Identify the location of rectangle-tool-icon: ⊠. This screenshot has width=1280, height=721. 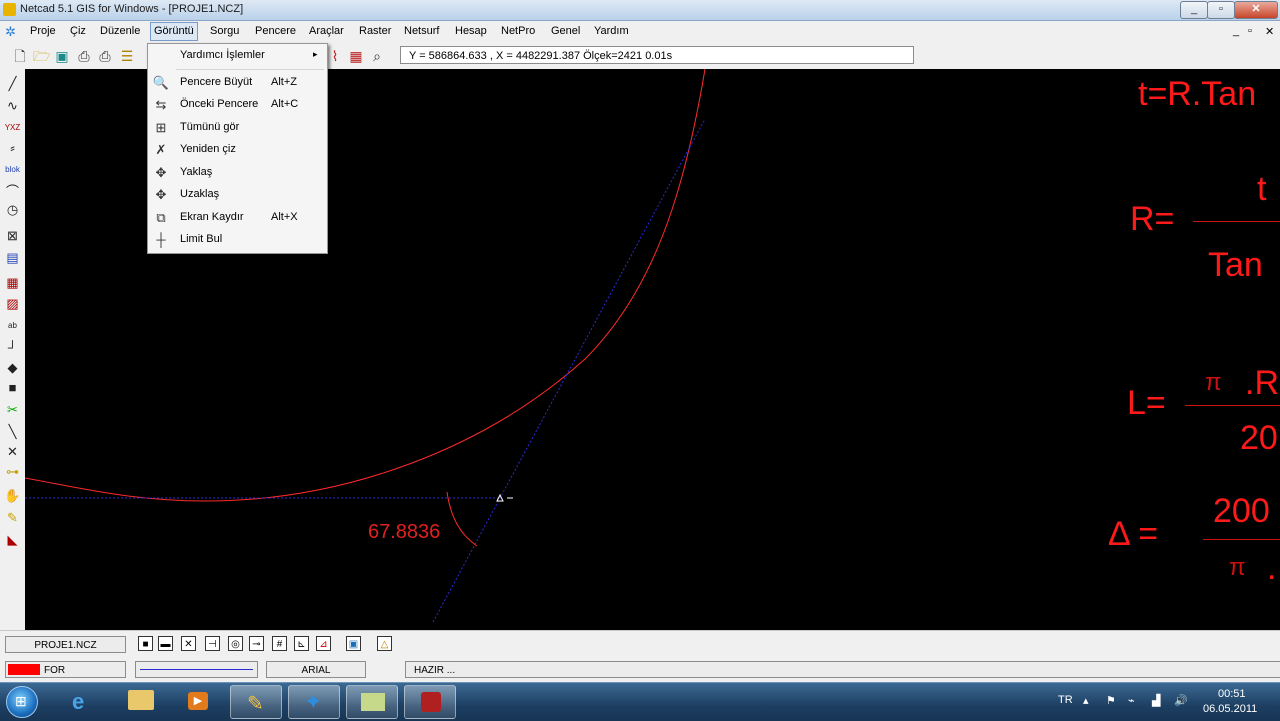
(12, 235).